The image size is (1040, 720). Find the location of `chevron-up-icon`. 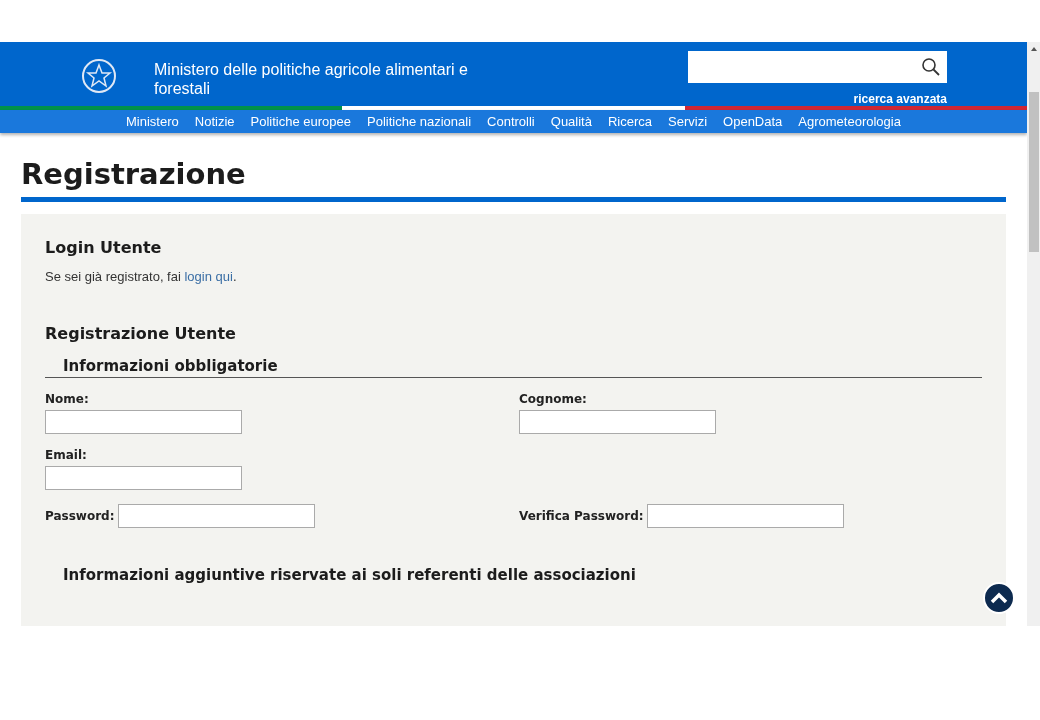

chevron-up-icon is located at coordinates (999, 598).